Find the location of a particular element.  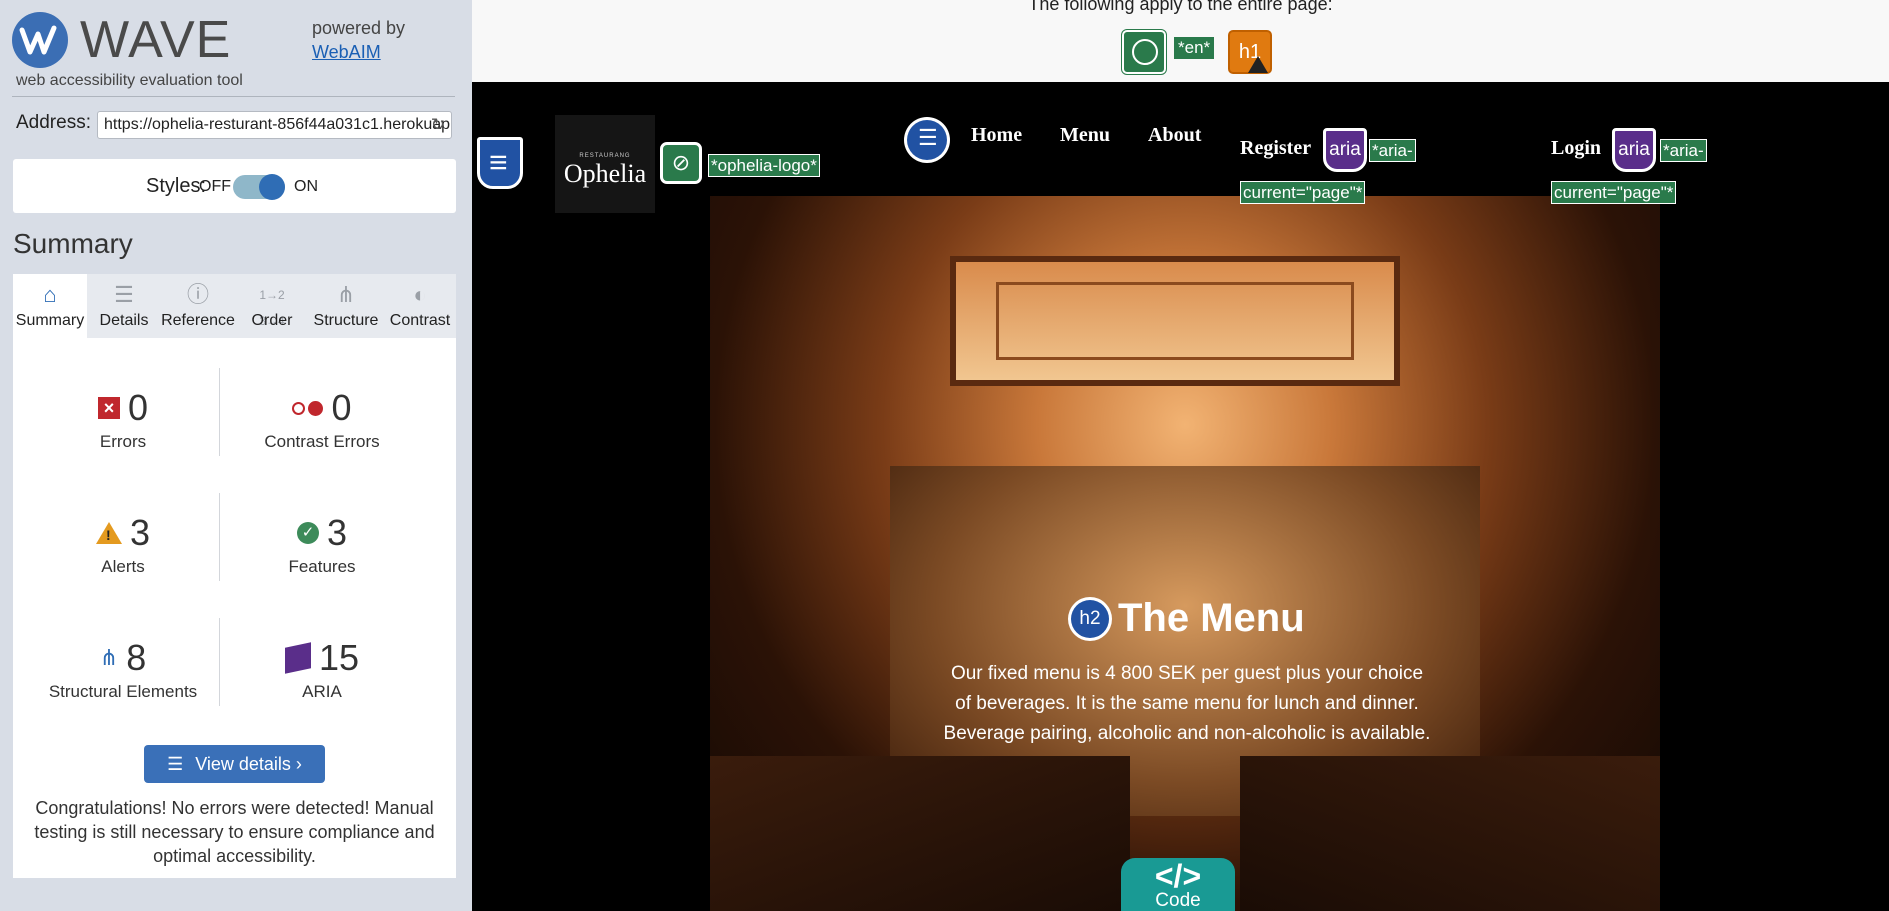

aria-label: ARIA is located at coordinates (322, 691).